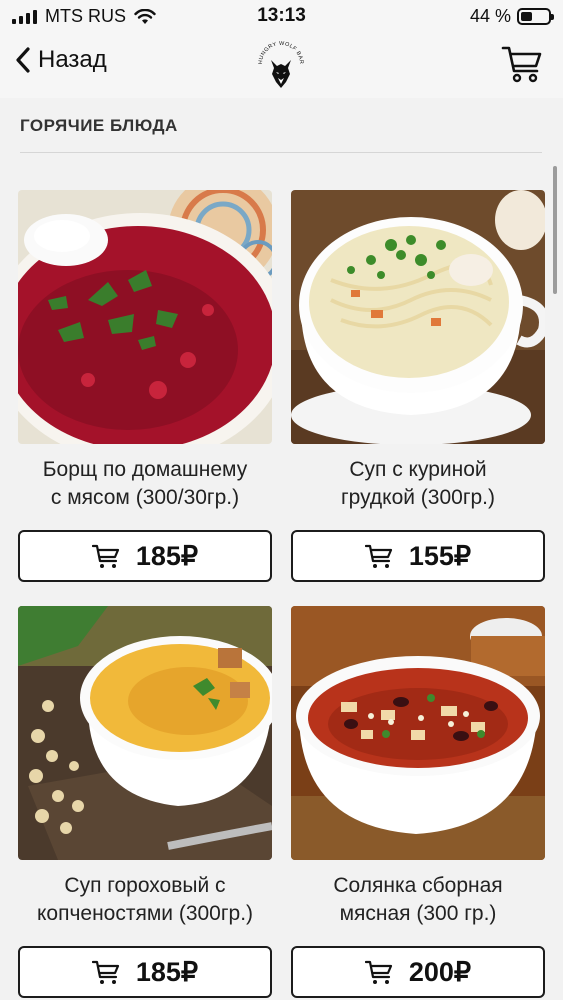 The image size is (563, 1000). What do you see at coordinates (72, 59) in the screenshot?
I see `back-label: Назад` at bounding box center [72, 59].